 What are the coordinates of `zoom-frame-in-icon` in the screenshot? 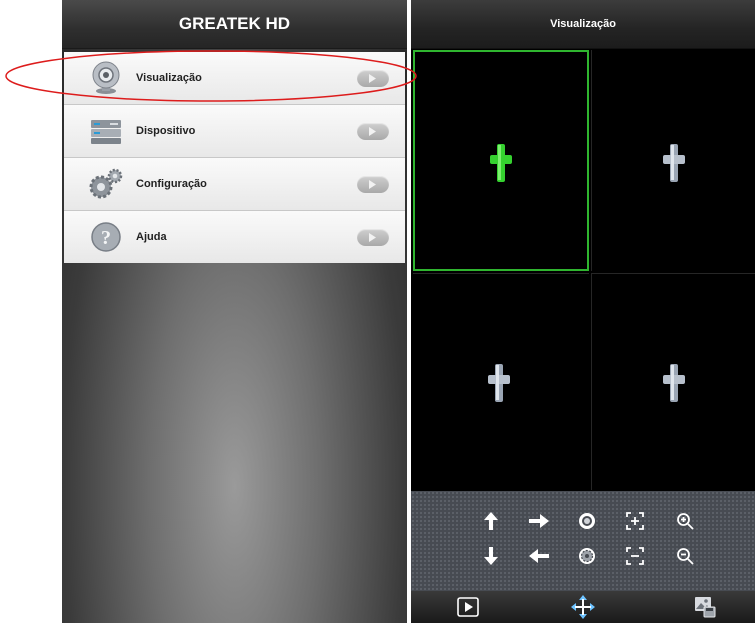 It's located at (635, 521).